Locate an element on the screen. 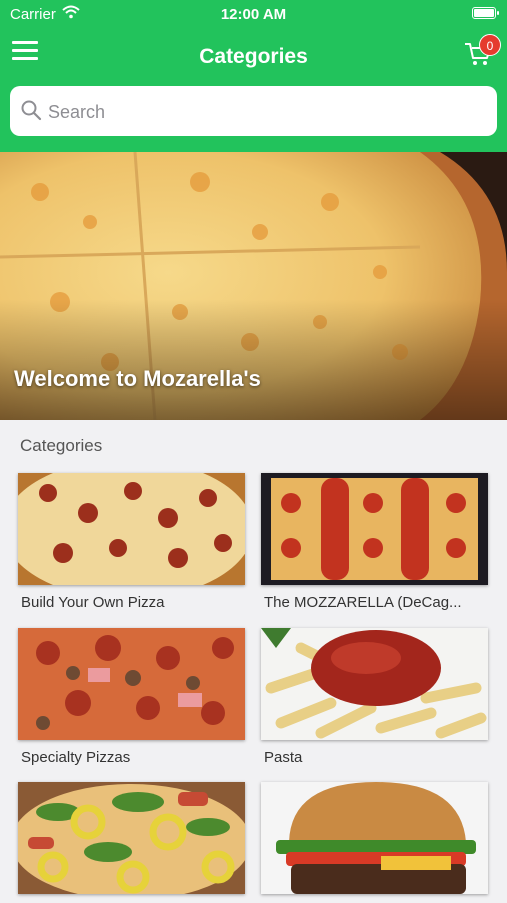  status-bar: Carrier 12:00 AM is located at coordinates (253, 15).